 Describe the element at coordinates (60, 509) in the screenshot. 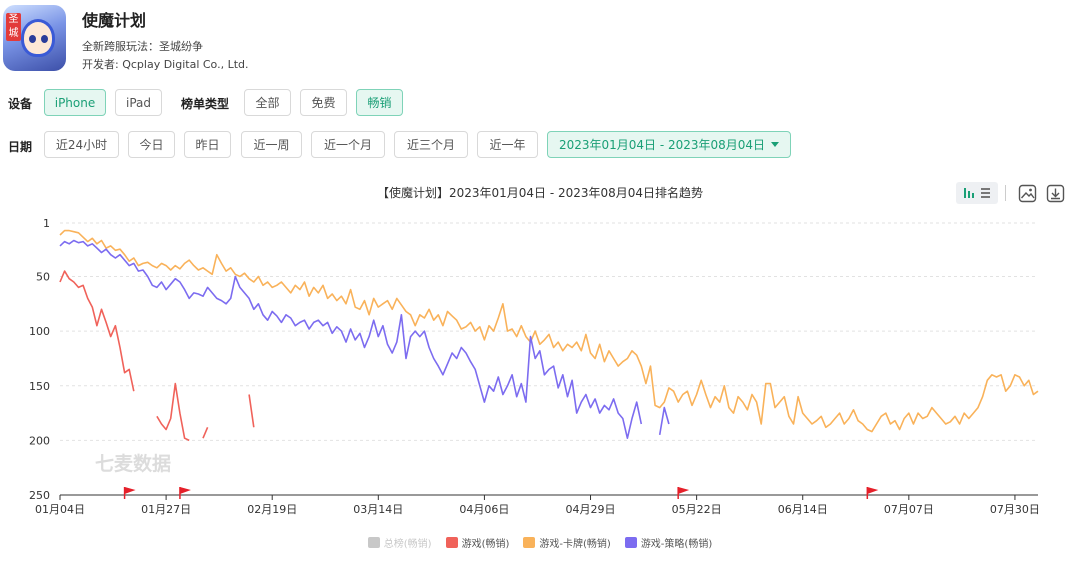

I see `x-tick-label: 01月04日` at that location.